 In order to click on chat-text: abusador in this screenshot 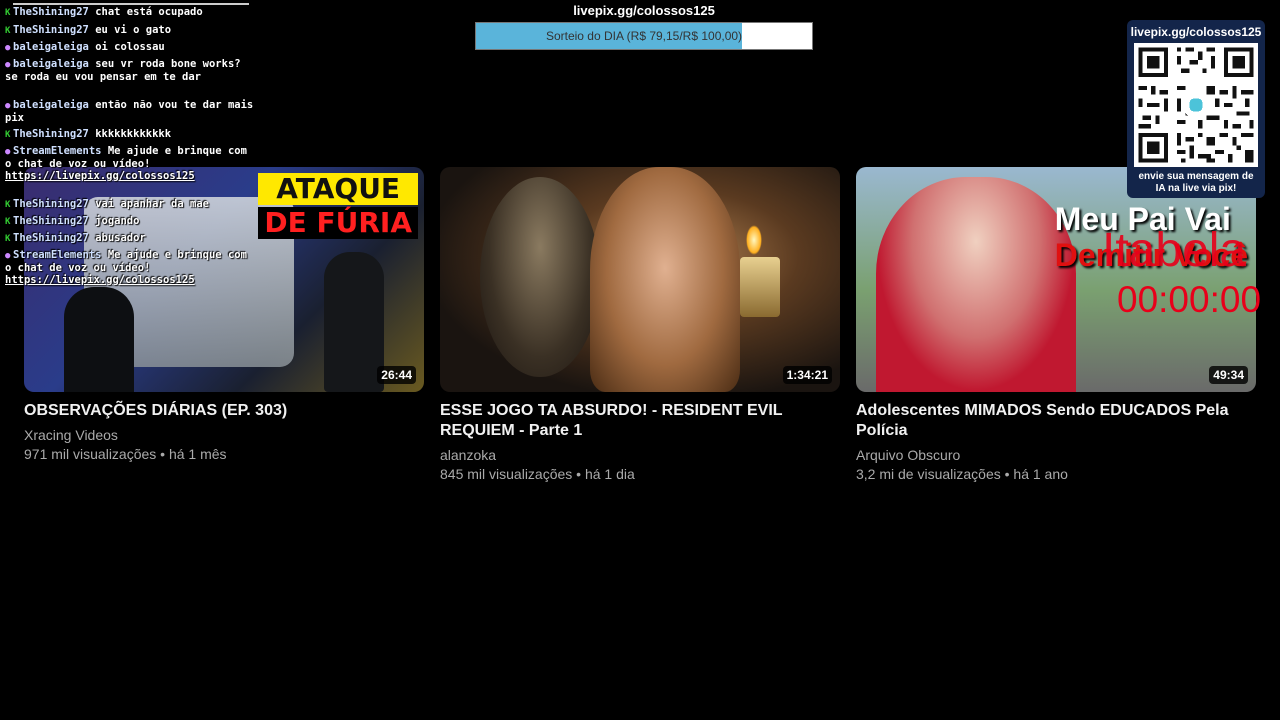, I will do `click(120, 238)`.